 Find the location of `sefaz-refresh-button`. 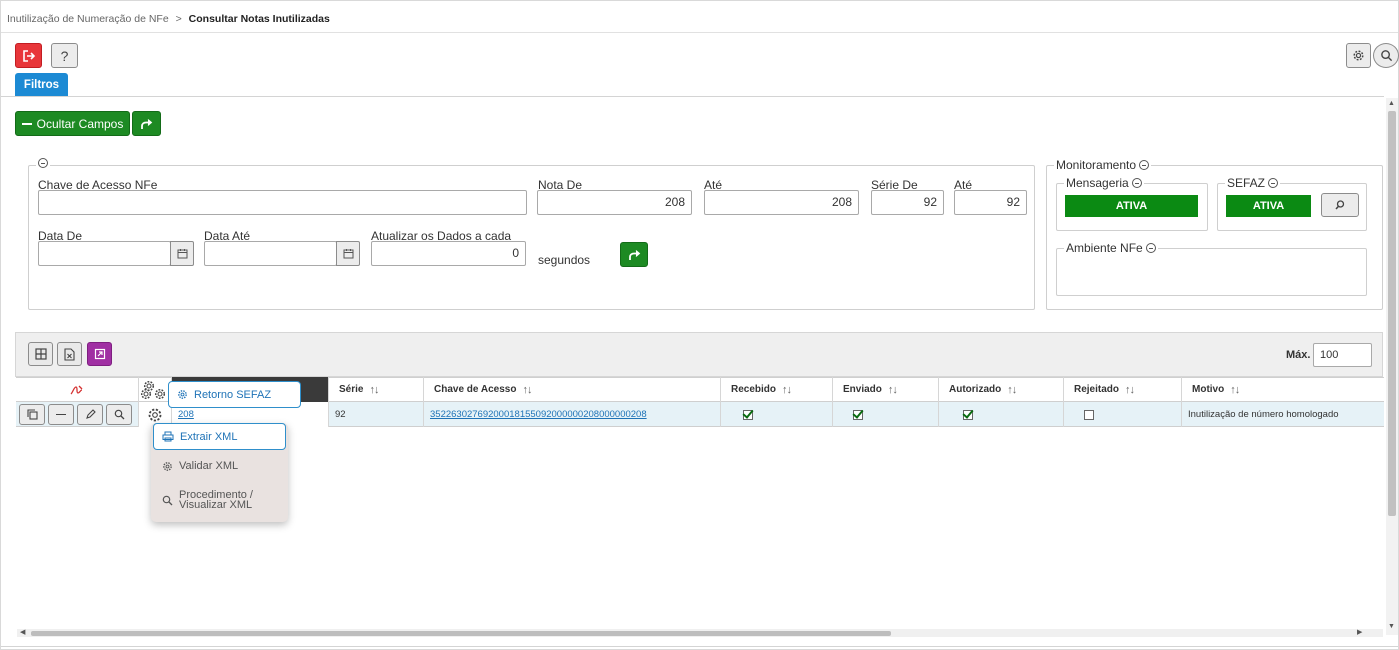

sefaz-refresh-button is located at coordinates (1340, 205).